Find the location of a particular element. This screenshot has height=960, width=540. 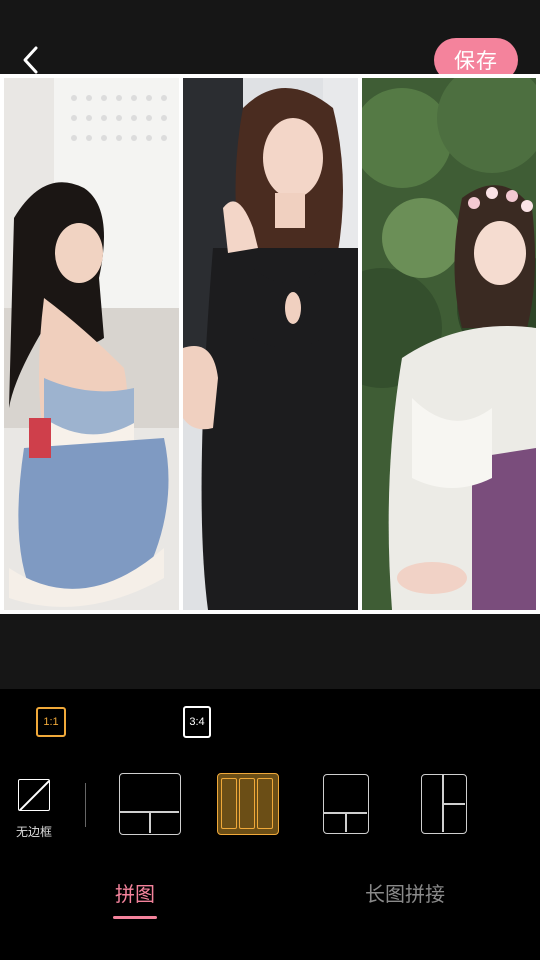

layout-option-side-split is located at coordinates (444, 804).